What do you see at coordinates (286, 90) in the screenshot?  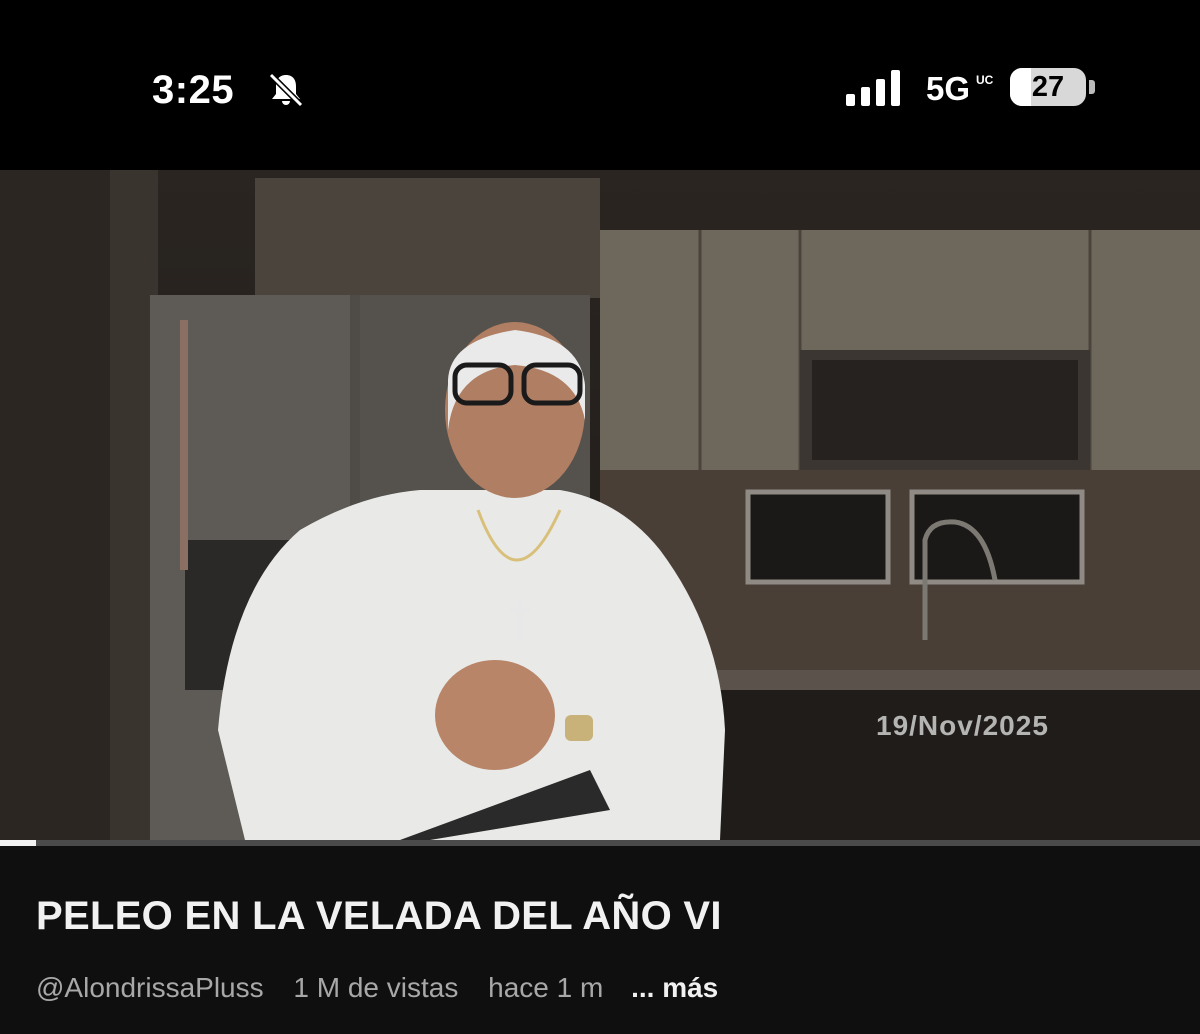 I see `bell-off-icon` at bounding box center [286, 90].